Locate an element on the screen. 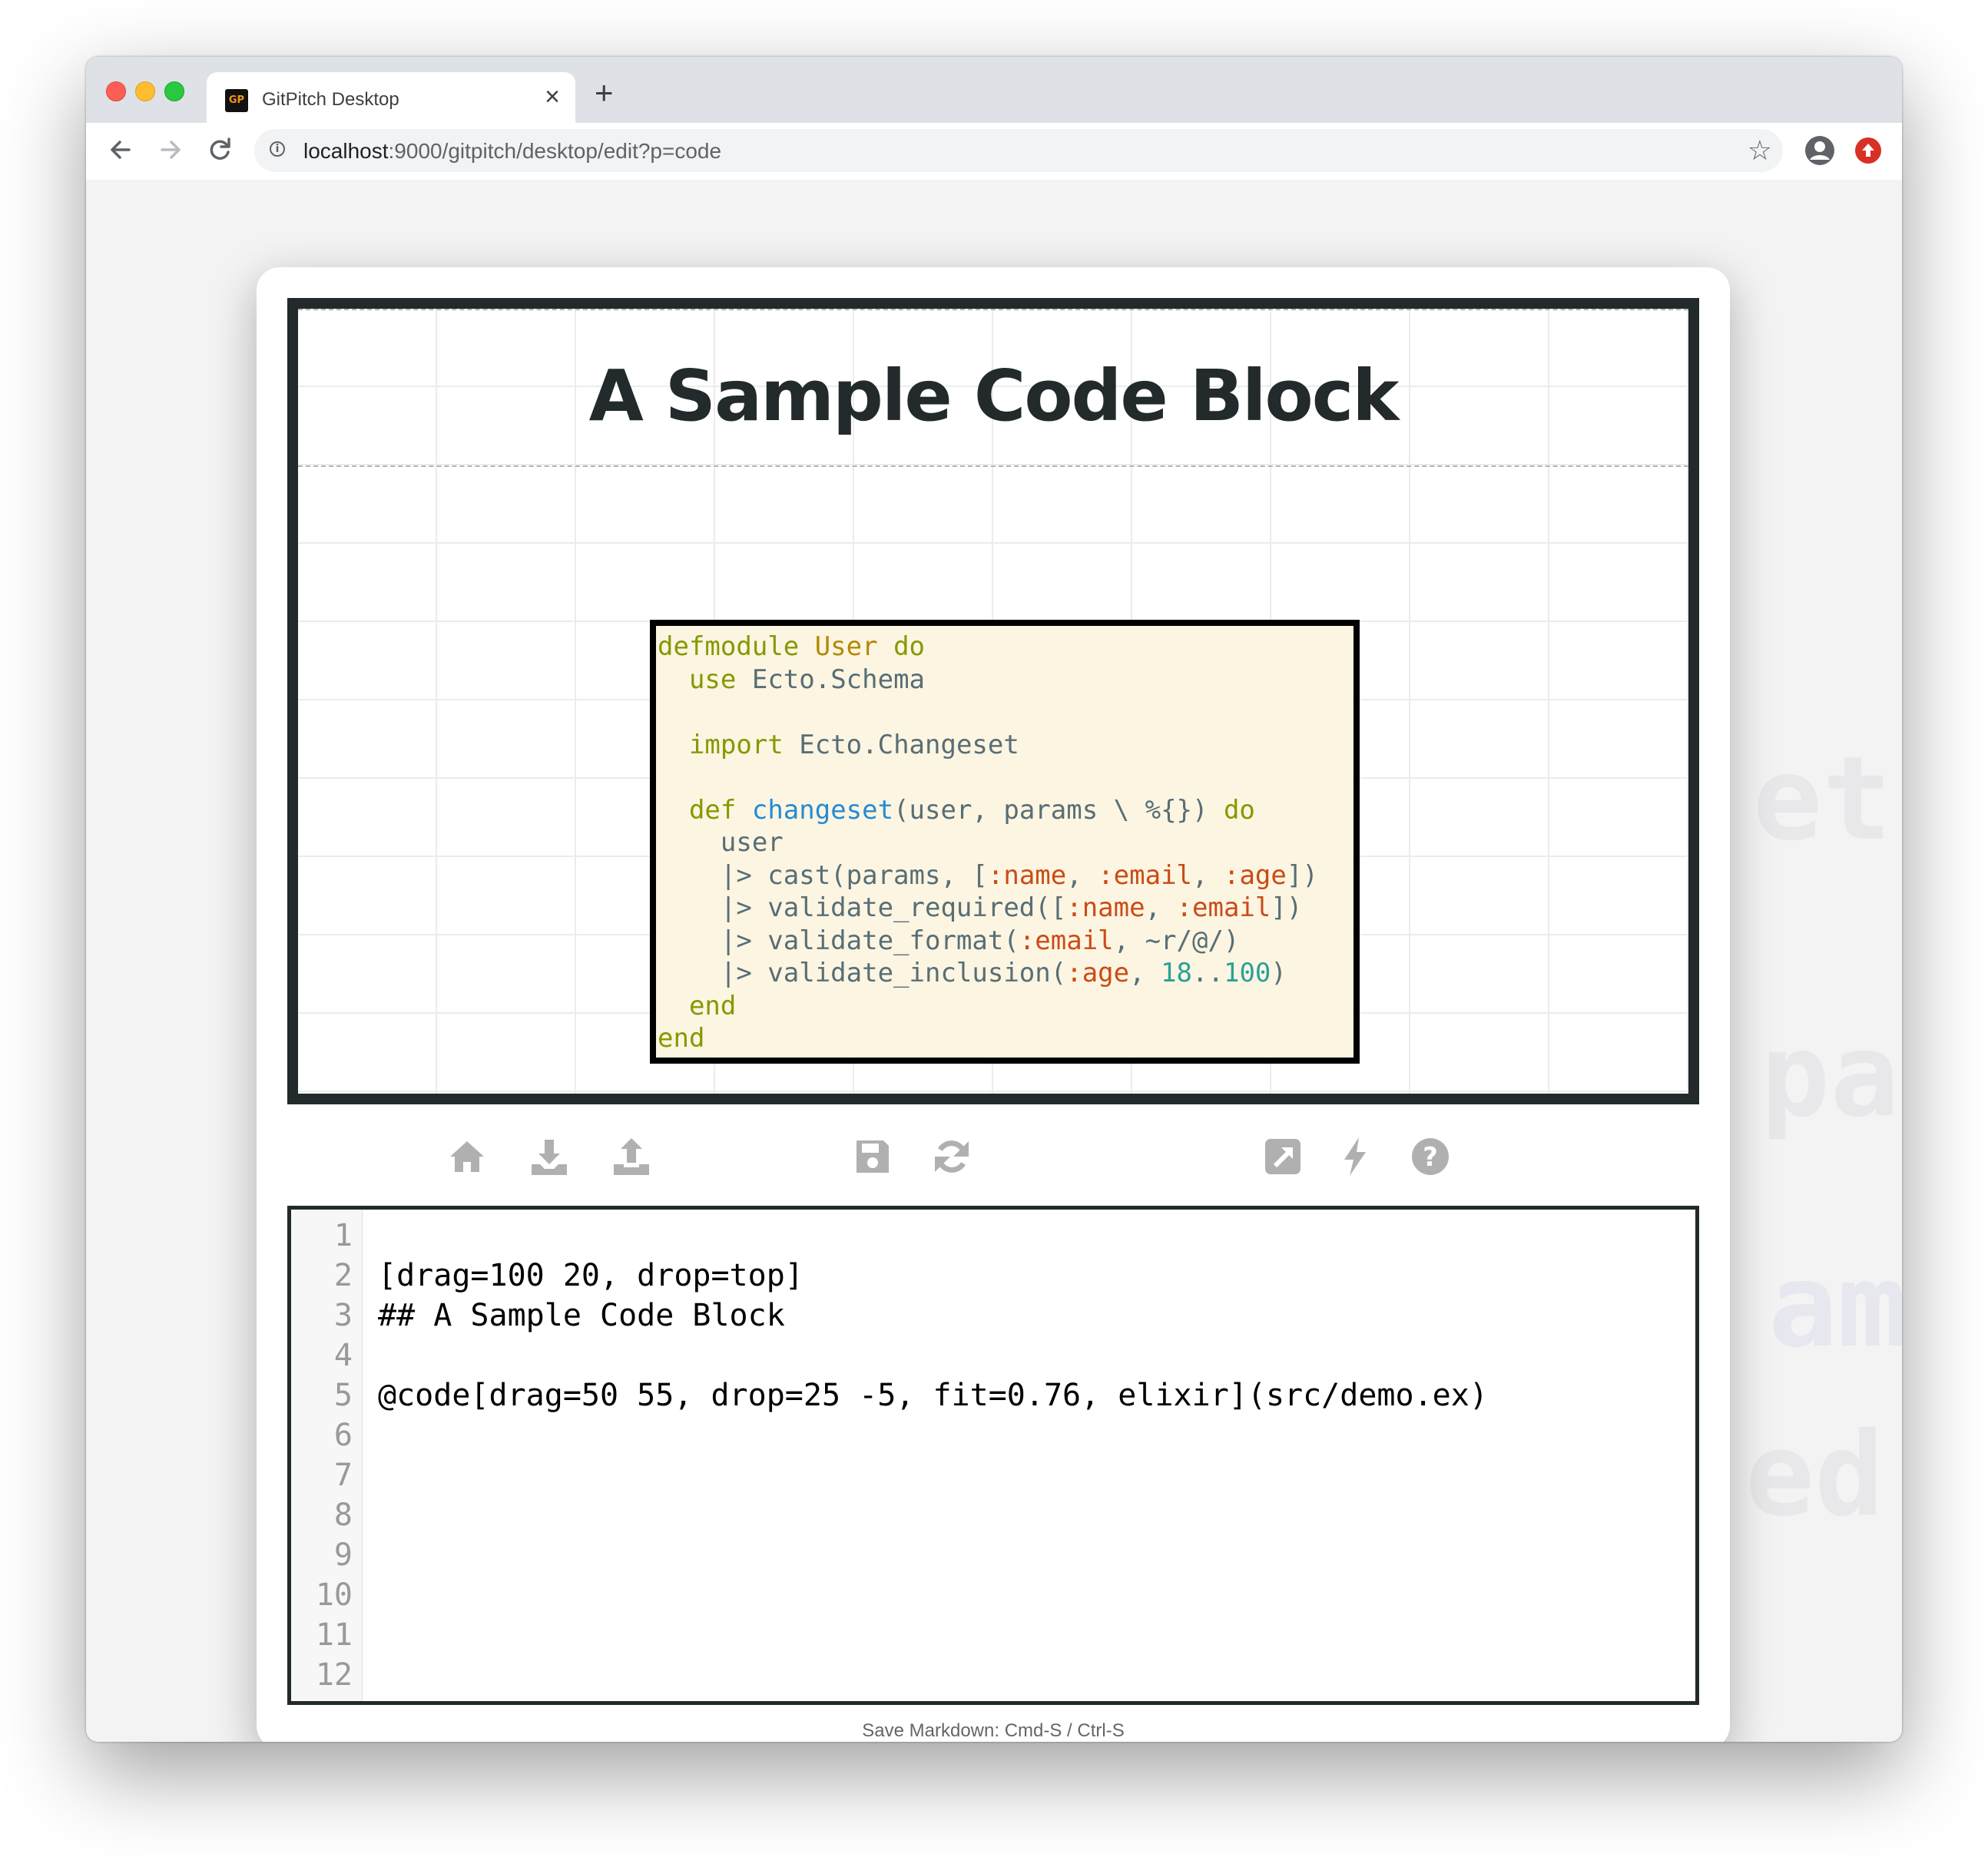 The image size is (1988, 1857). line-number: 9 is located at coordinates (343, 1555).